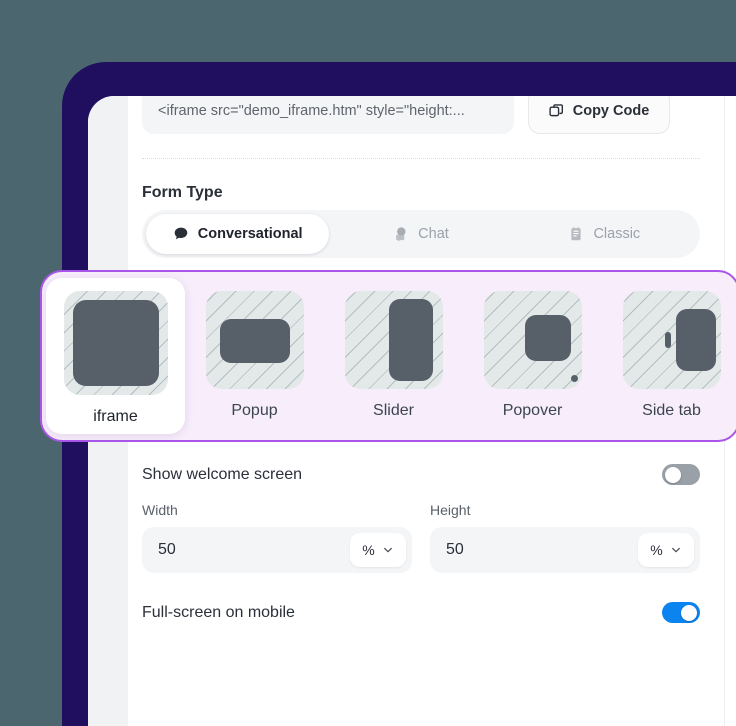  I want to click on layout-card-side-tab: Side tab, so click(669, 356).